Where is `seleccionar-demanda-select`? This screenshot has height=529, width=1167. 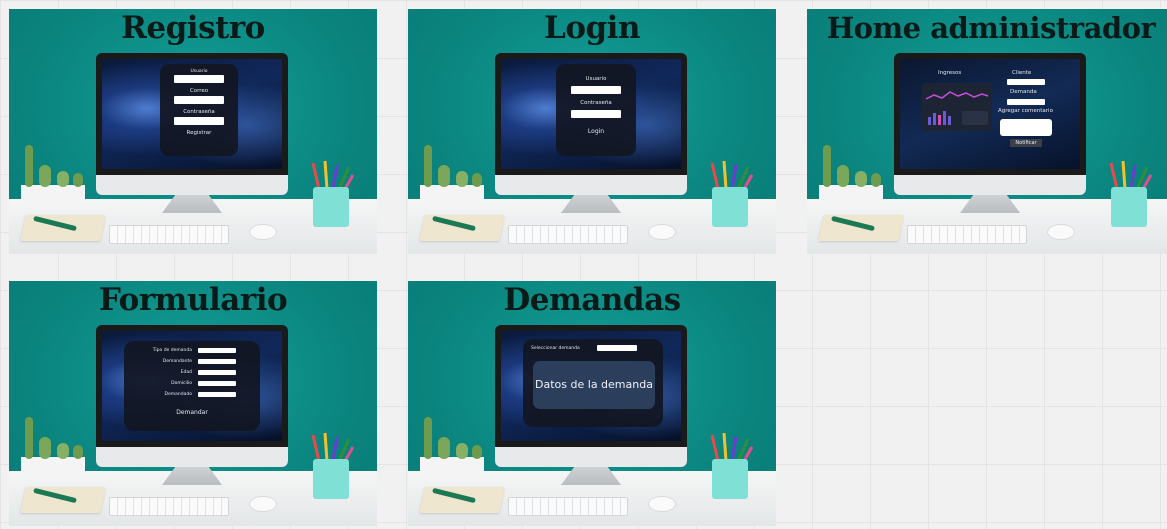
seleccionar-demanda-select is located at coordinates (617, 348).